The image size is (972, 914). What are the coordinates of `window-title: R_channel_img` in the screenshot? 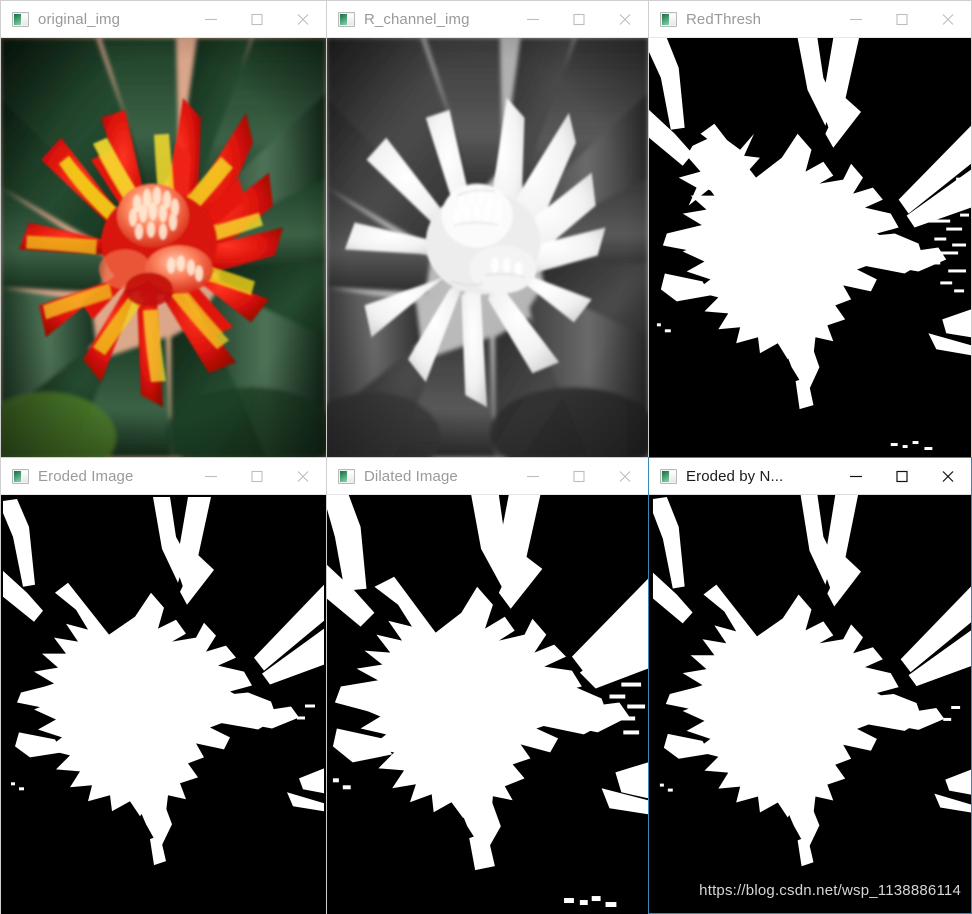 It's located at (417, 19).